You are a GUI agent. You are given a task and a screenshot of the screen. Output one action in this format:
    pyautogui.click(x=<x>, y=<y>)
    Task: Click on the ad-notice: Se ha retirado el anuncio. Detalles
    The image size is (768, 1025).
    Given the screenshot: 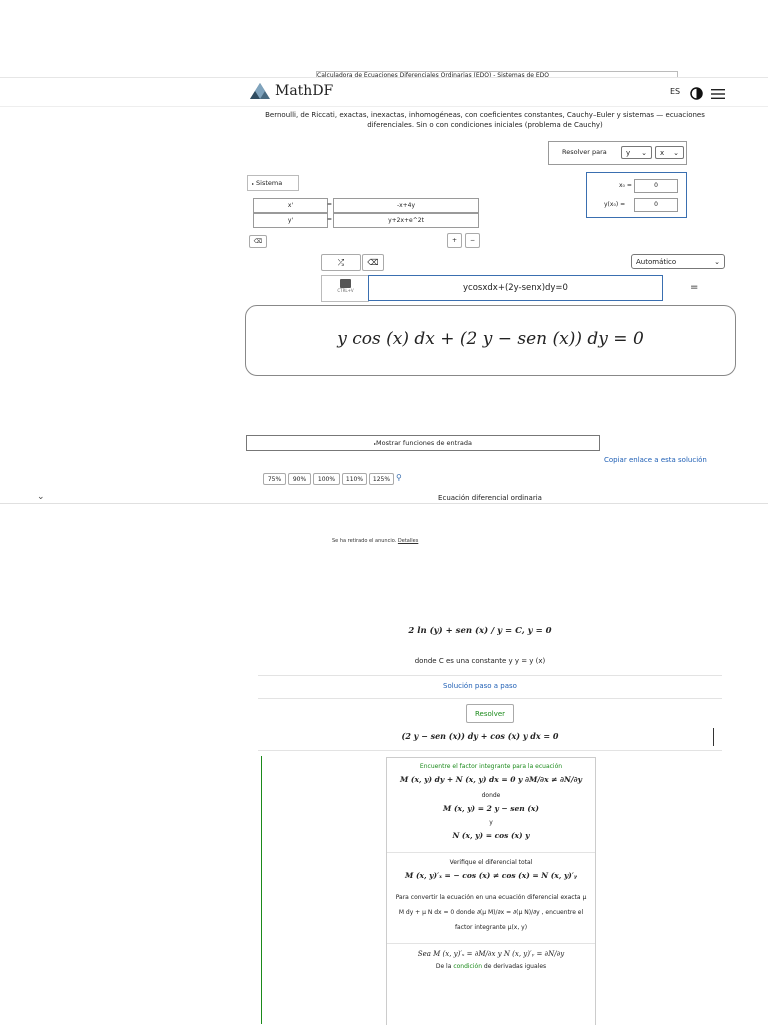 What is the action you would take?
    pyautogui.click(x=375, y=541)
    